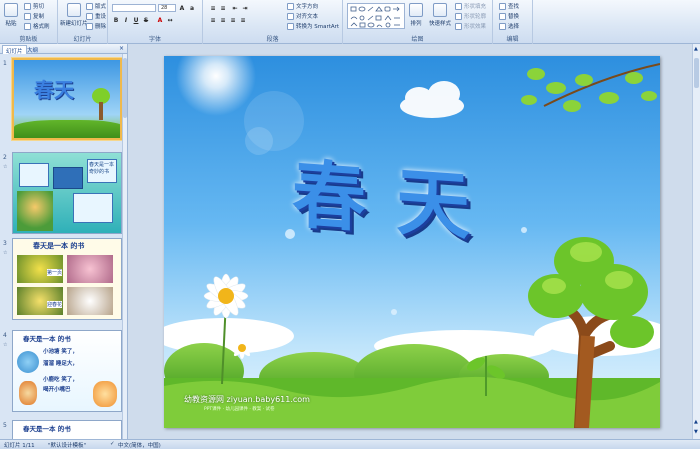 Image resolution: width=700 pixels, height=449 pixels. Describe the element at coordinates (146, 20) in the screenshot. I see `strikethrough-icon: S` at that location.